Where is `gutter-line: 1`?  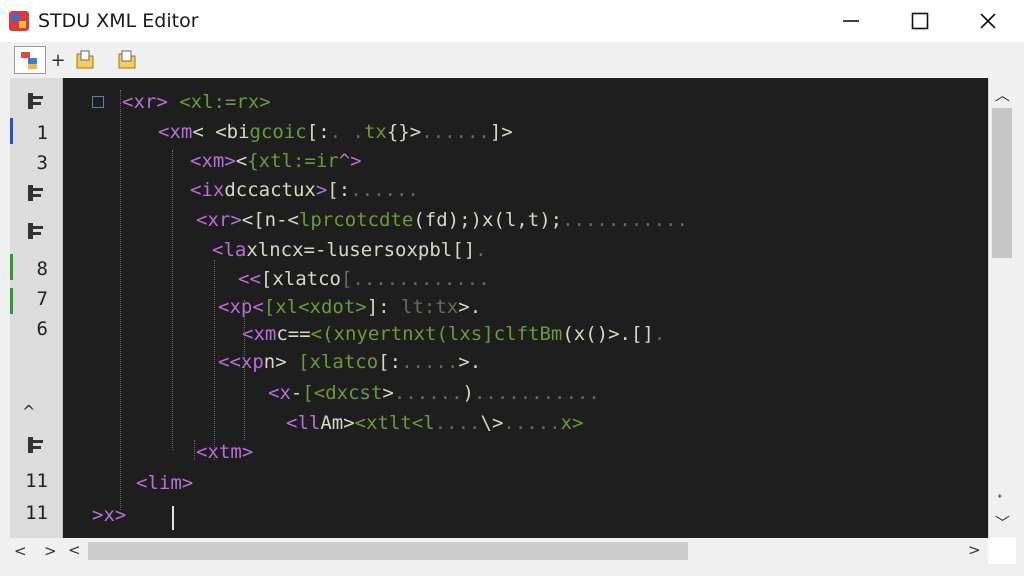
gutter-line: 1 is located at coordinates (36, 133).